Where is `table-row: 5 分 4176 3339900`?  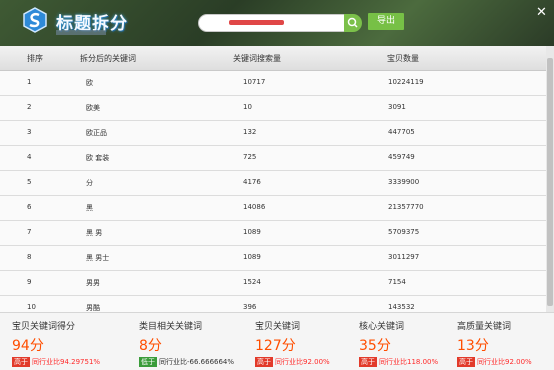
table-row: 5 分 4176 3339900 is located at coordinates (273, 183).